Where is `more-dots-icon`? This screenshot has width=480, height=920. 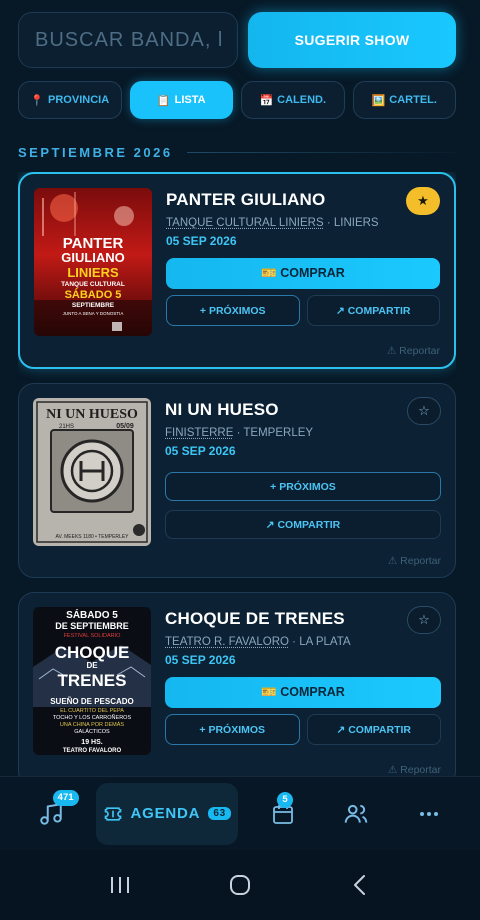 more-dots-icon is located at coordinates (429, 813).